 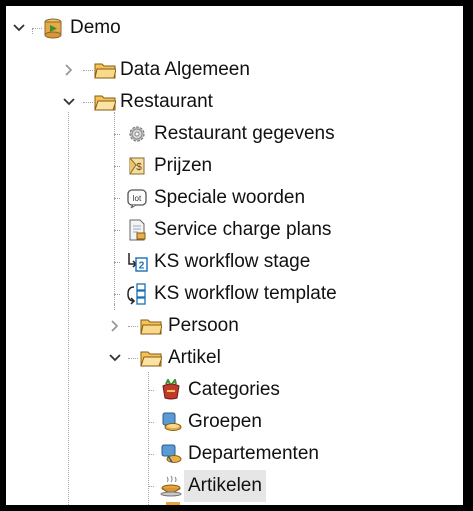 What do you see at coordinates (243, 229) in the screenshot?
I see `tree-item-label: Service charge plans` at bounding box center [243, 229].